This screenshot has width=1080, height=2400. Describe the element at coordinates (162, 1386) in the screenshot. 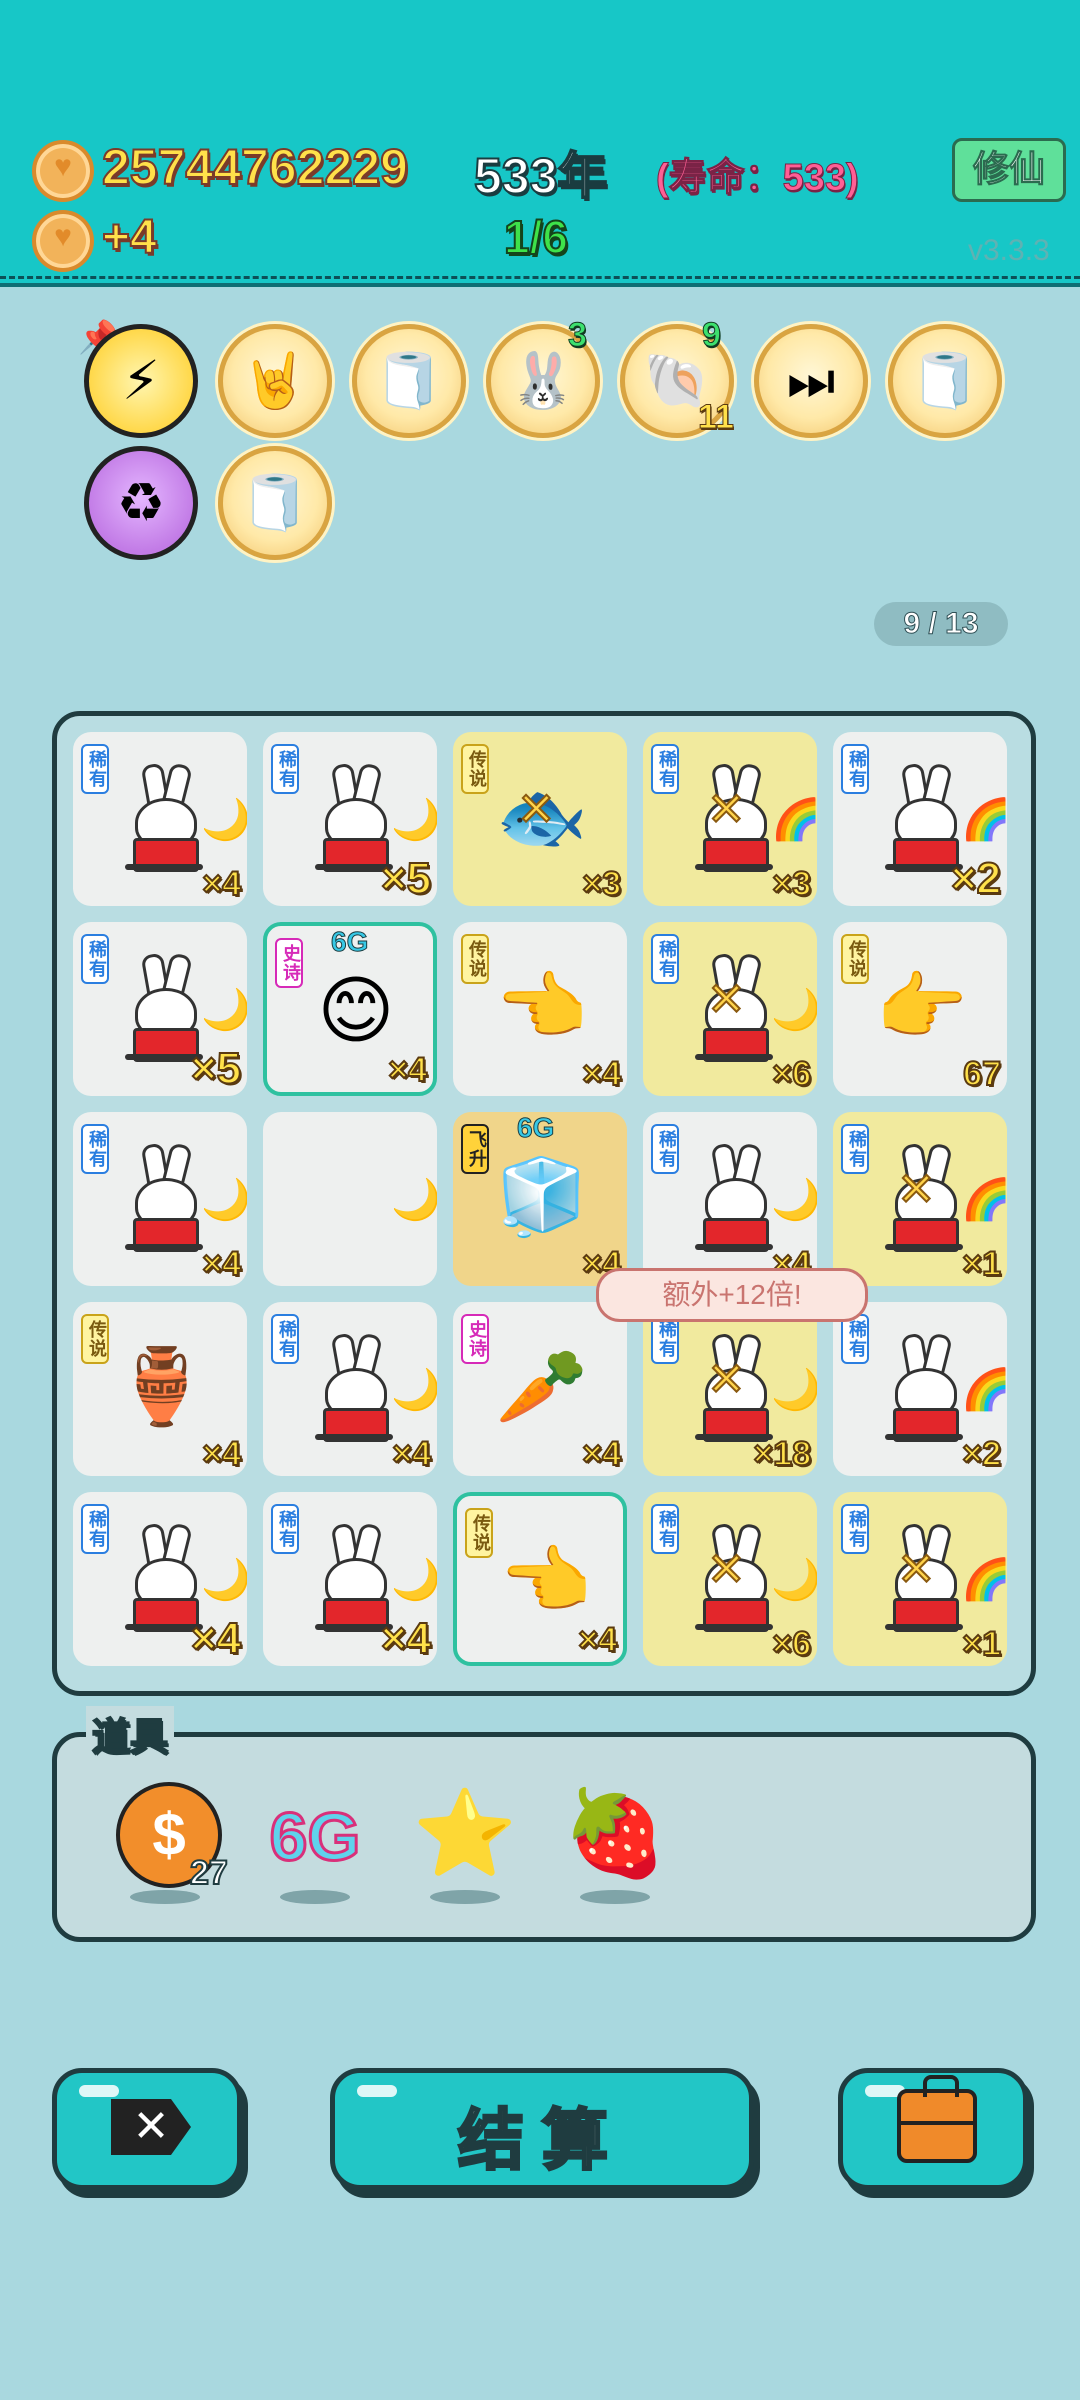

I see `vase-icon: 🏺` at that location.